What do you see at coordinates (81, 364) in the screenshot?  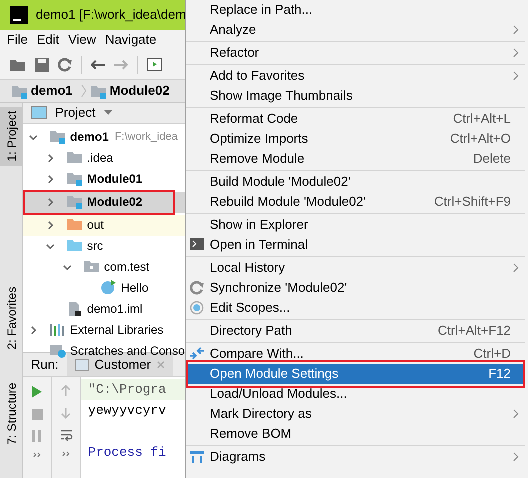 I see `console-icon` at bounding box center [81, 364].